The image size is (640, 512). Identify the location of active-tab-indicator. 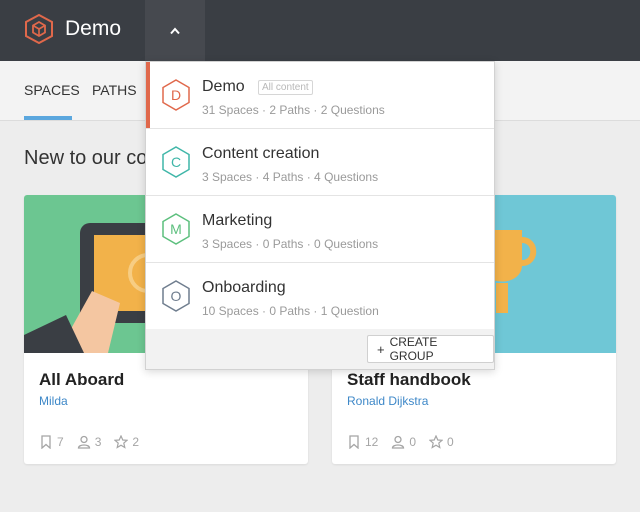
(48, 118).